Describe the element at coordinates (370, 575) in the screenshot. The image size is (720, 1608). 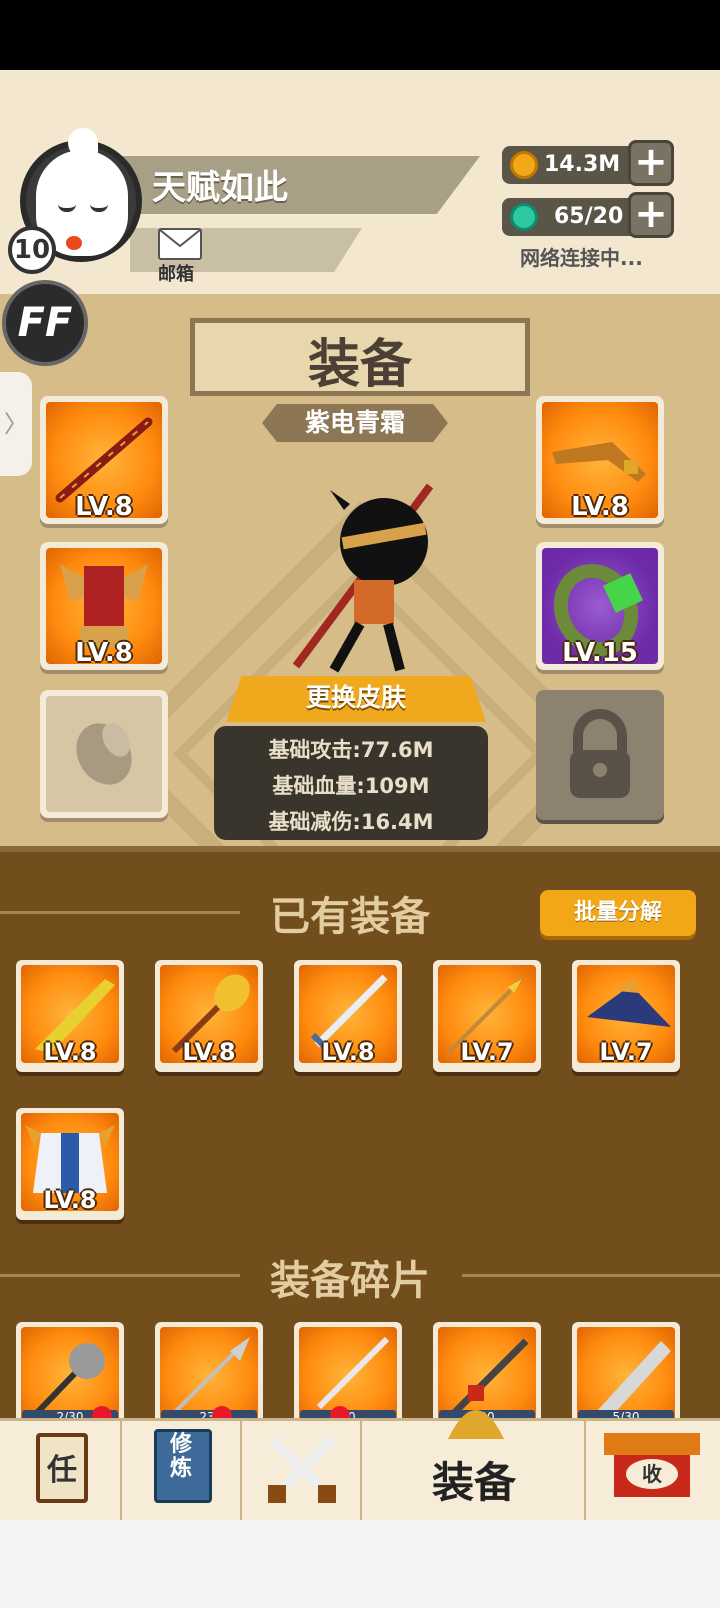
I see `hero-character` at that location.